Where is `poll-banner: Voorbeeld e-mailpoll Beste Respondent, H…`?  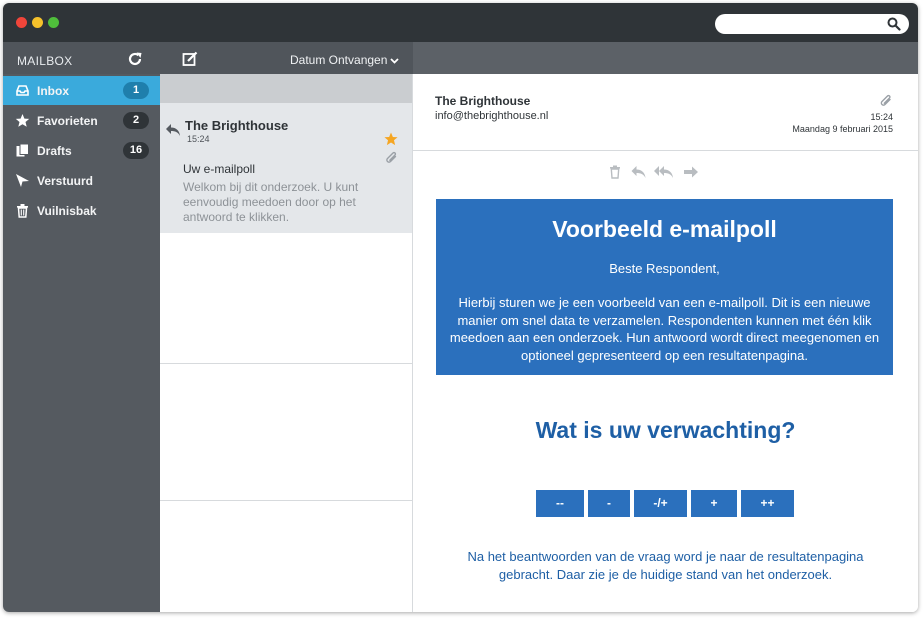 poll-banner: Voorbeeld e-mailpoll Beste Respondent, H… is located at coordinates (664, 287).